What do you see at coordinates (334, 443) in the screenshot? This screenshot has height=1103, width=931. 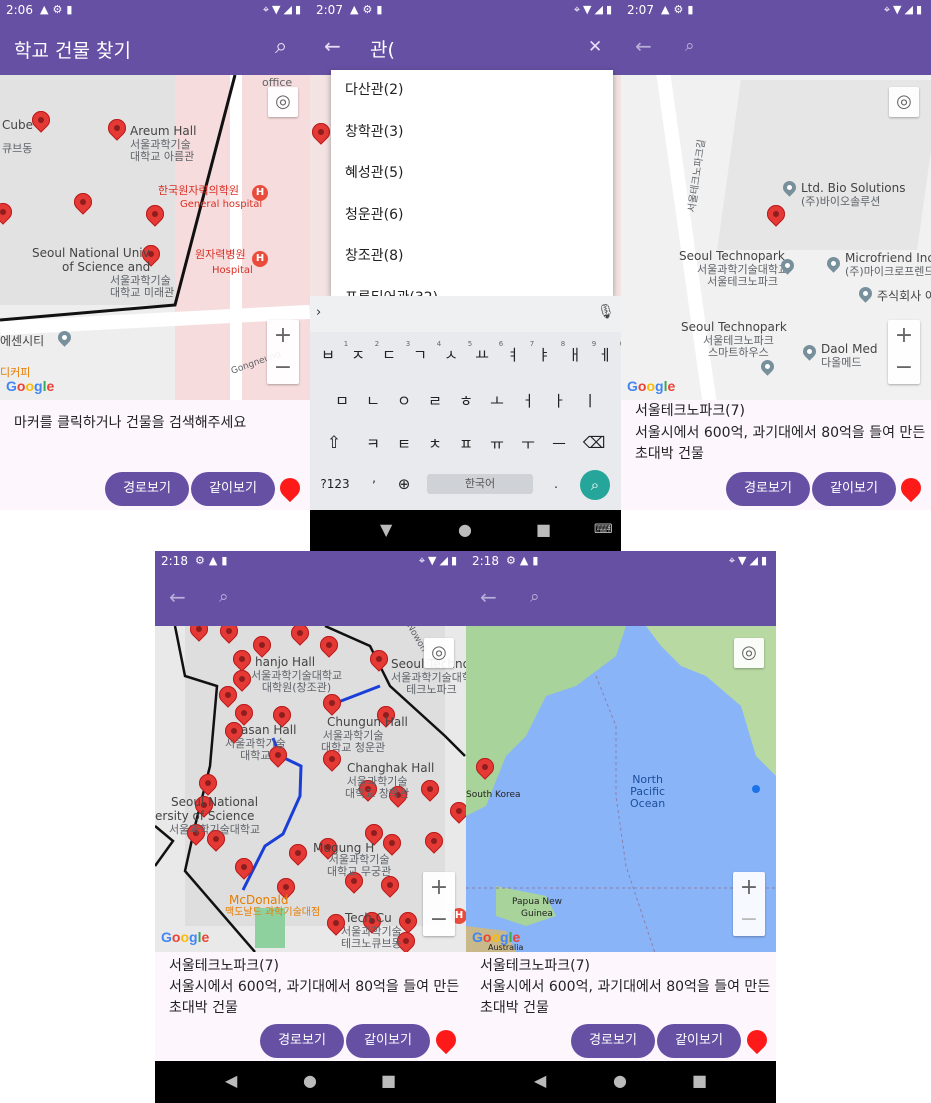 I see `shift-key-icon: ⇧` at bounding box center [334, 443].